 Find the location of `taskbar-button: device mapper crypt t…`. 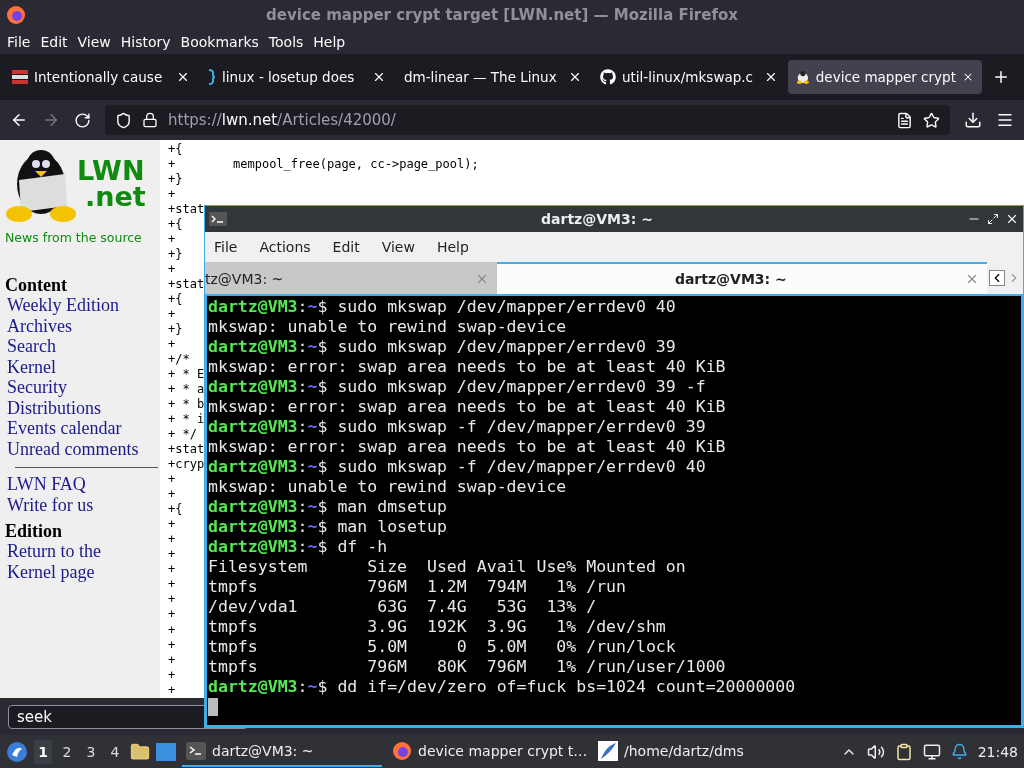

taskbar-button: device mapper crypt t… is located at coordinates (488, 751).